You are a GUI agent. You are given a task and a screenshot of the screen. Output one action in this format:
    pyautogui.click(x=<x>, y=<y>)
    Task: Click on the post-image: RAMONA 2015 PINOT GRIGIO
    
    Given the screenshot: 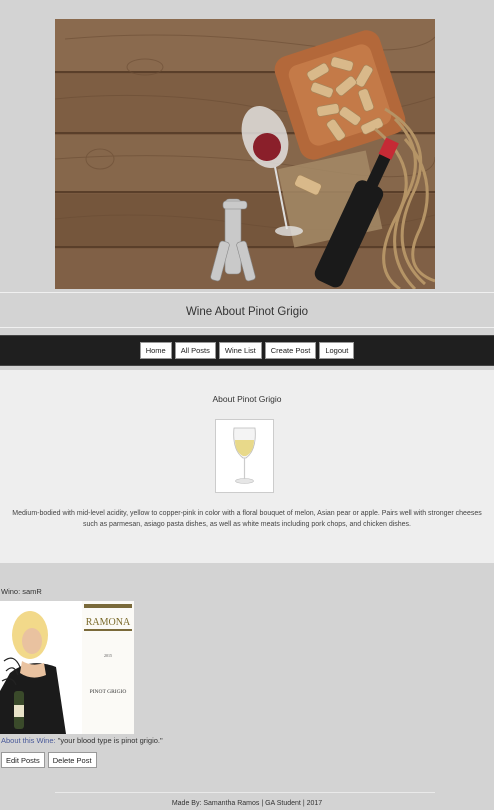 What is the action you would take?
    pyautogui.click(x=67, y=667)
    